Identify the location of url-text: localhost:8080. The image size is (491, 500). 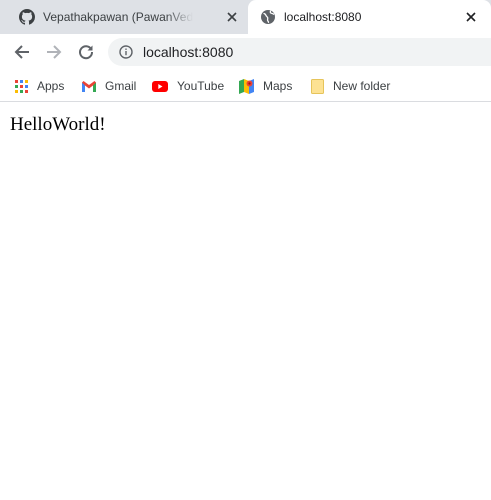
(188, 52).